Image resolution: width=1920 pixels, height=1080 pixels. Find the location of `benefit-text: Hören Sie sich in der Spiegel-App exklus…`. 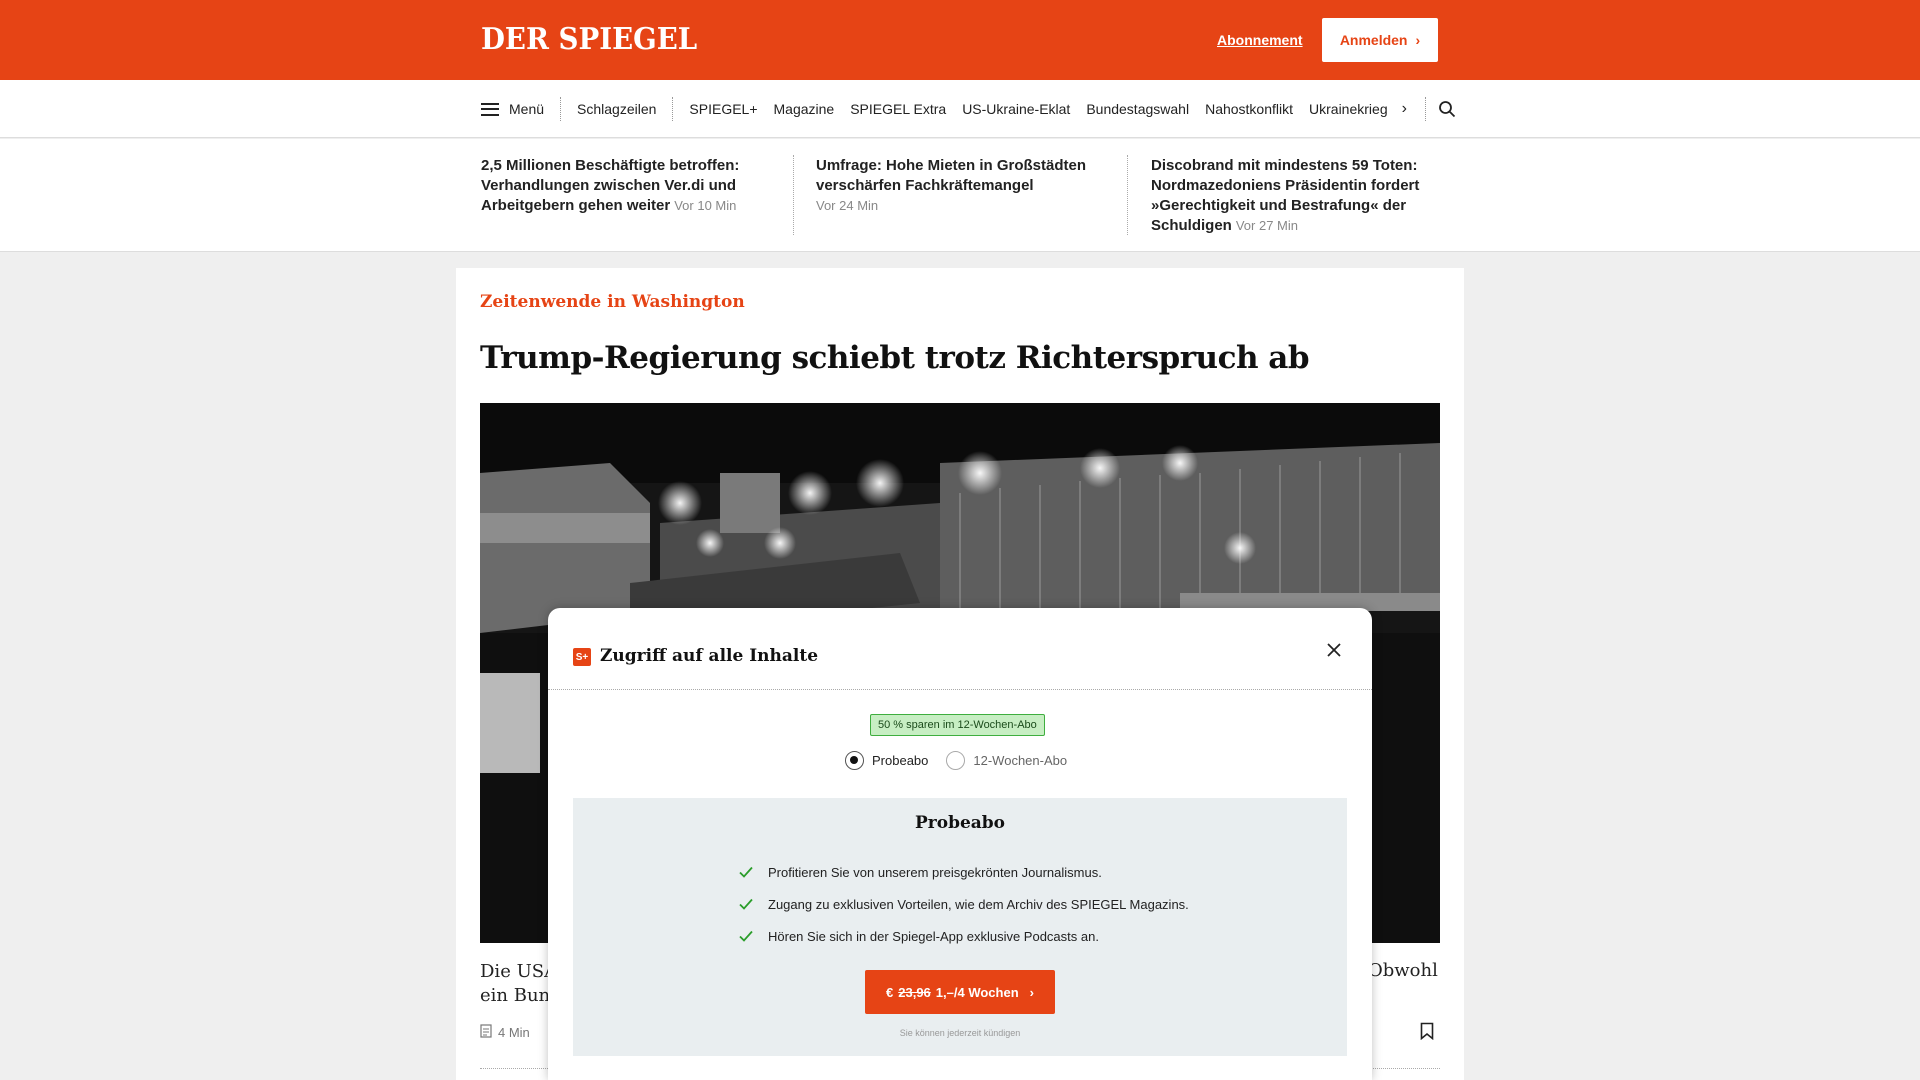

benefit-text: Hören Sie sich in der Spiegel-App exklus… is located at coordinates (933, 936).